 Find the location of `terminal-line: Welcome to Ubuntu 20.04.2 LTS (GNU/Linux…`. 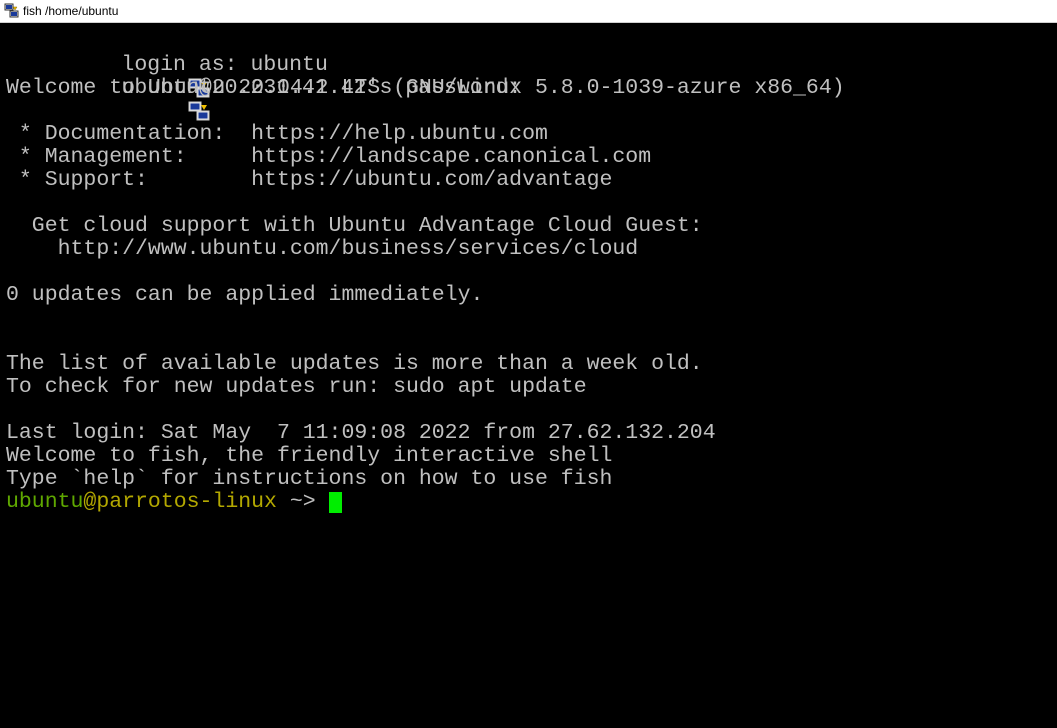

terminal-line: Welcome to Ubuntu 20.04.2 LTS (GNU/Linux… is located at coordinates (425, 88).